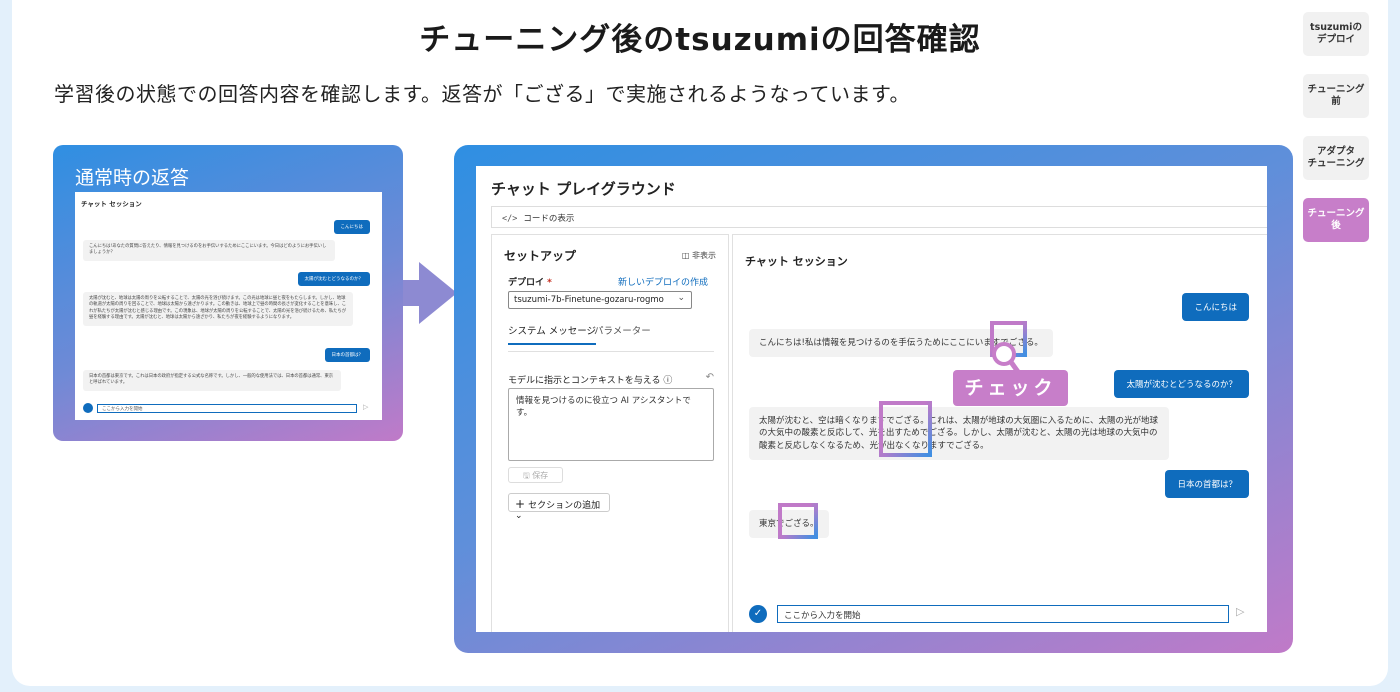 The width and height of the screenshot is (1400, 692). Describe the element at coordinates (333, 279) in the screenshot. I see `normal-user-msg-2: 太陽が沈むとどうなるのか？` at that location.